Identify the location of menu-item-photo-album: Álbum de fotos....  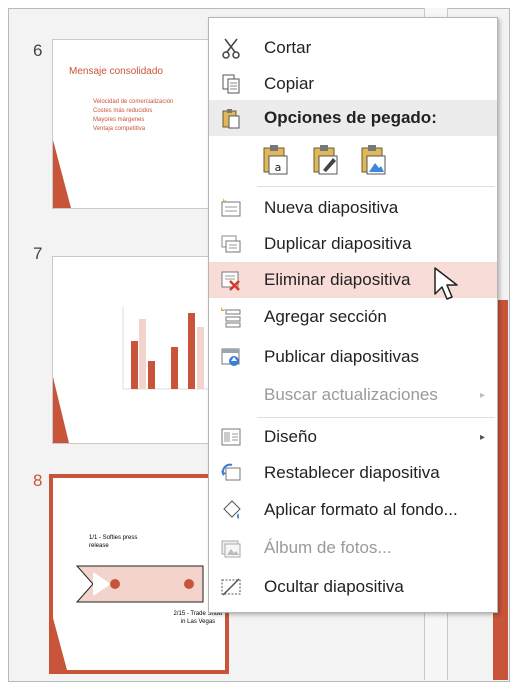
(353, 548).